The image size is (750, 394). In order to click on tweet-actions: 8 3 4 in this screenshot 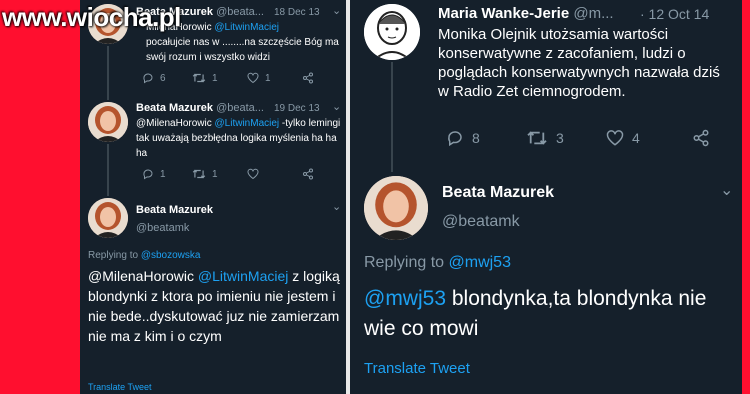, I will do `click(578, 138)`.